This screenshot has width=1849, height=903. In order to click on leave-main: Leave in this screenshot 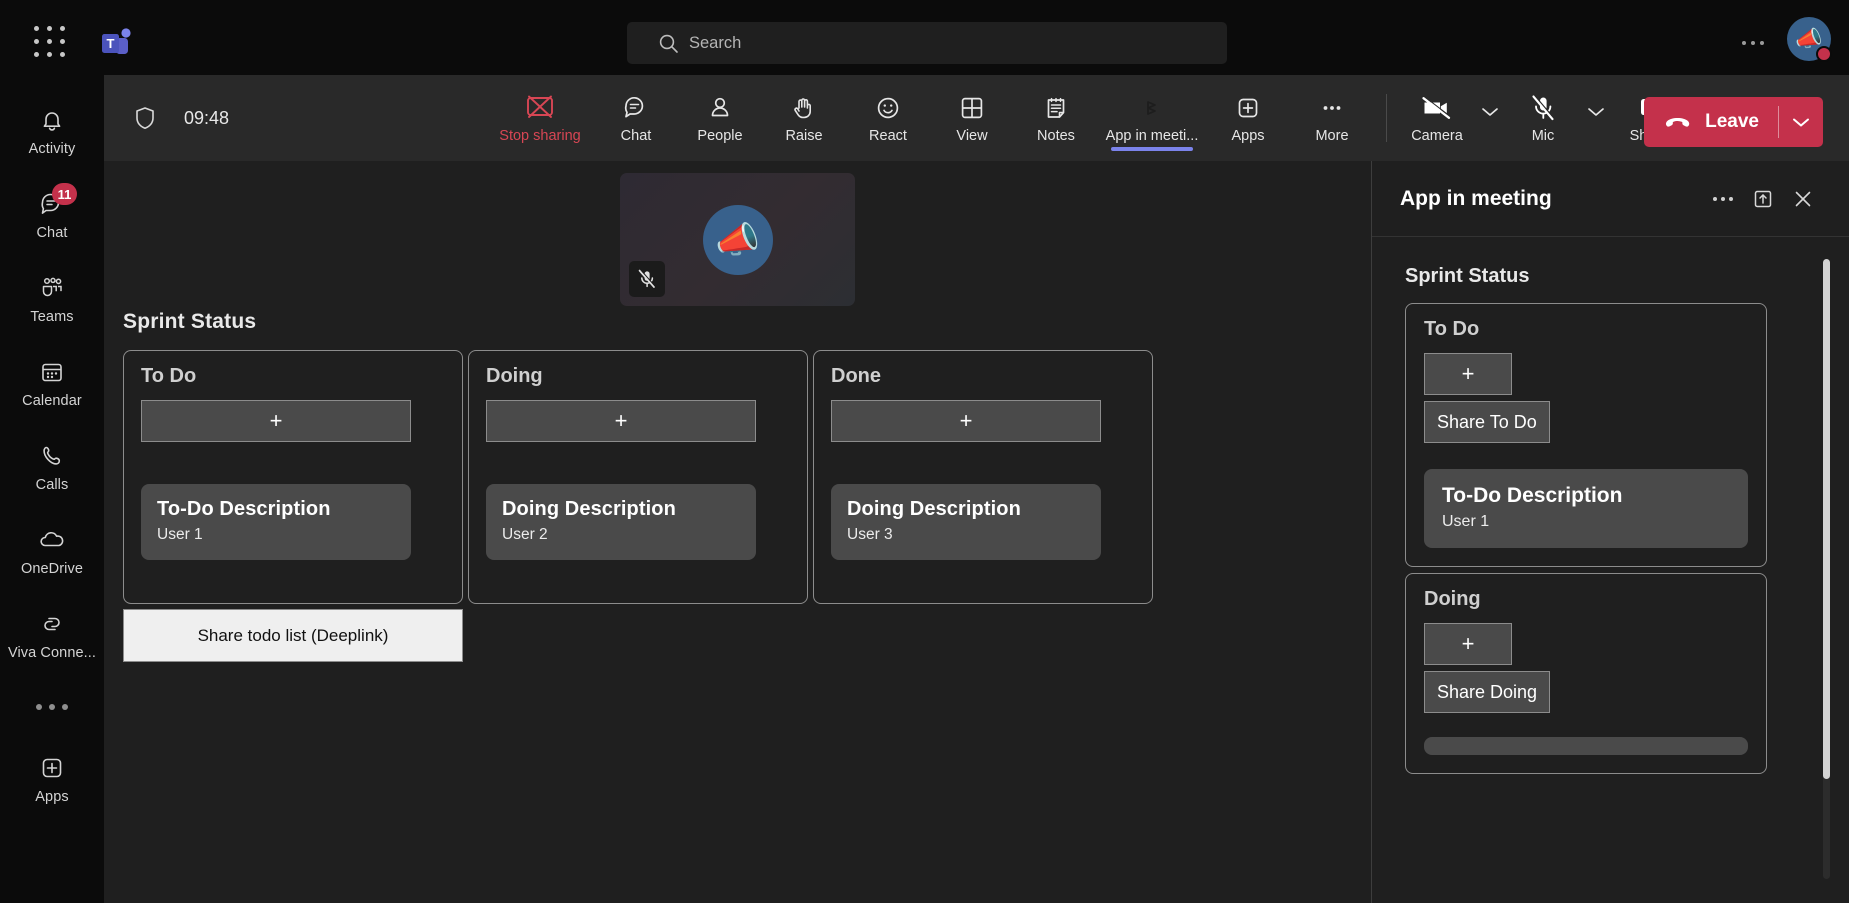, I will do `click(1711, 122)`.